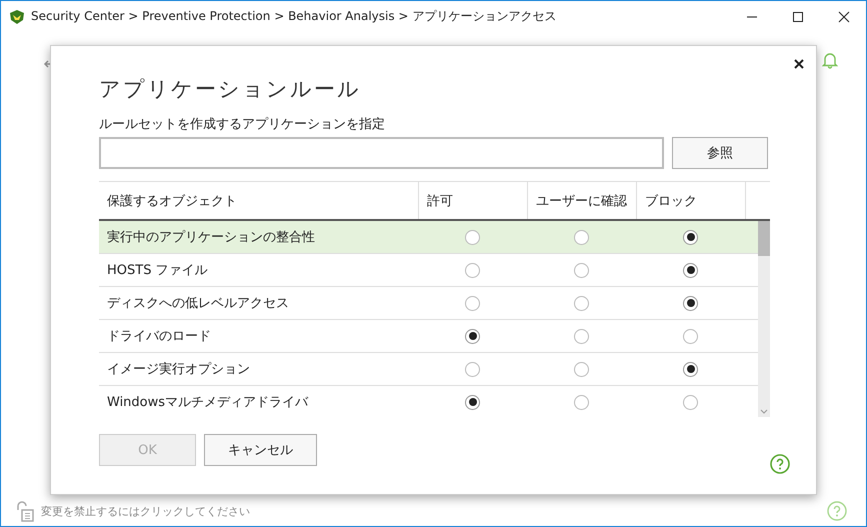 The height and width of the screenshot is (527, 867). I want to click on app-logo-icon, so click(17, 16).